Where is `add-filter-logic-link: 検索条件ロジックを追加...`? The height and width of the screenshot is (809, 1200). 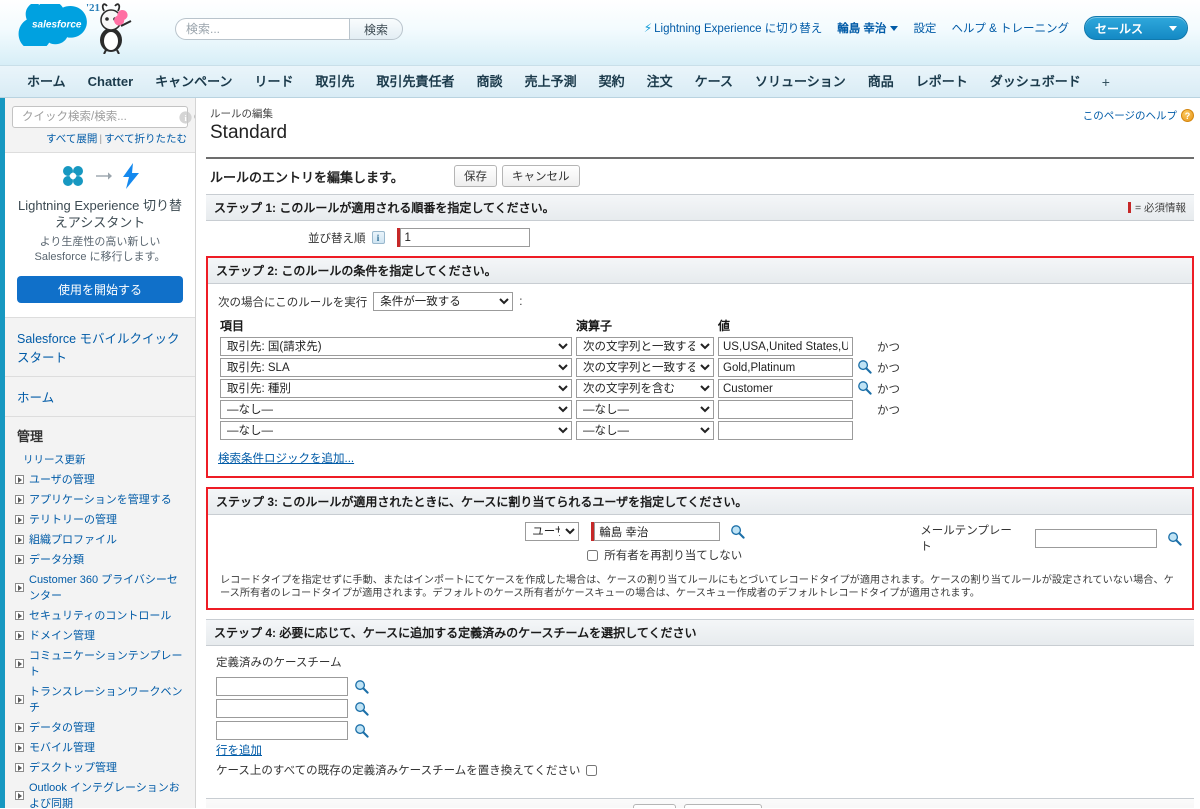 add-filter-logic-link: 検索条件ロジックを追加... is located at coordinates (286, 459).